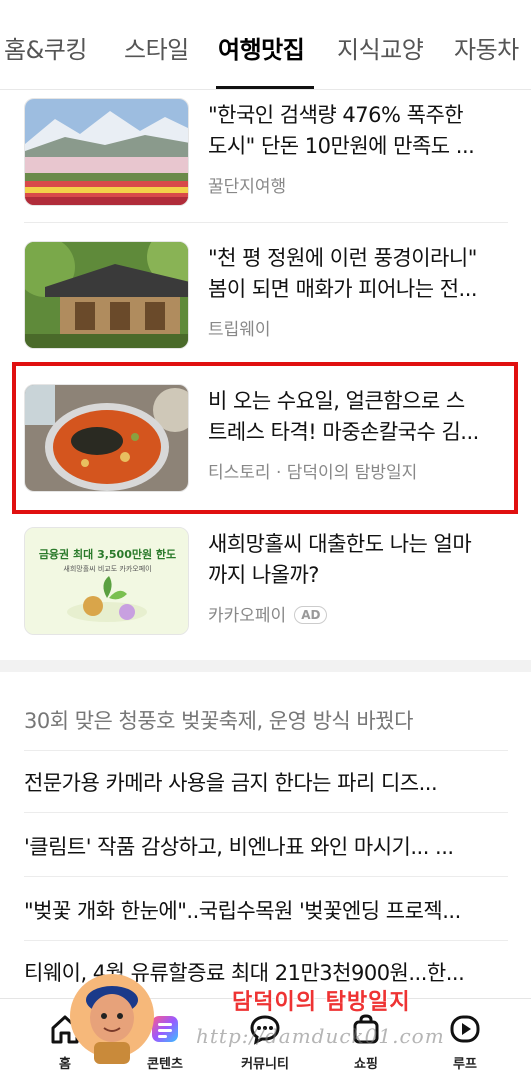  What do you see at coordinates (358, 560) in the screenshot?
I see `article-title: 새희망홀씨 대출한도 나는 얼마 까지 나올까?` at bounding box center [358, 560].